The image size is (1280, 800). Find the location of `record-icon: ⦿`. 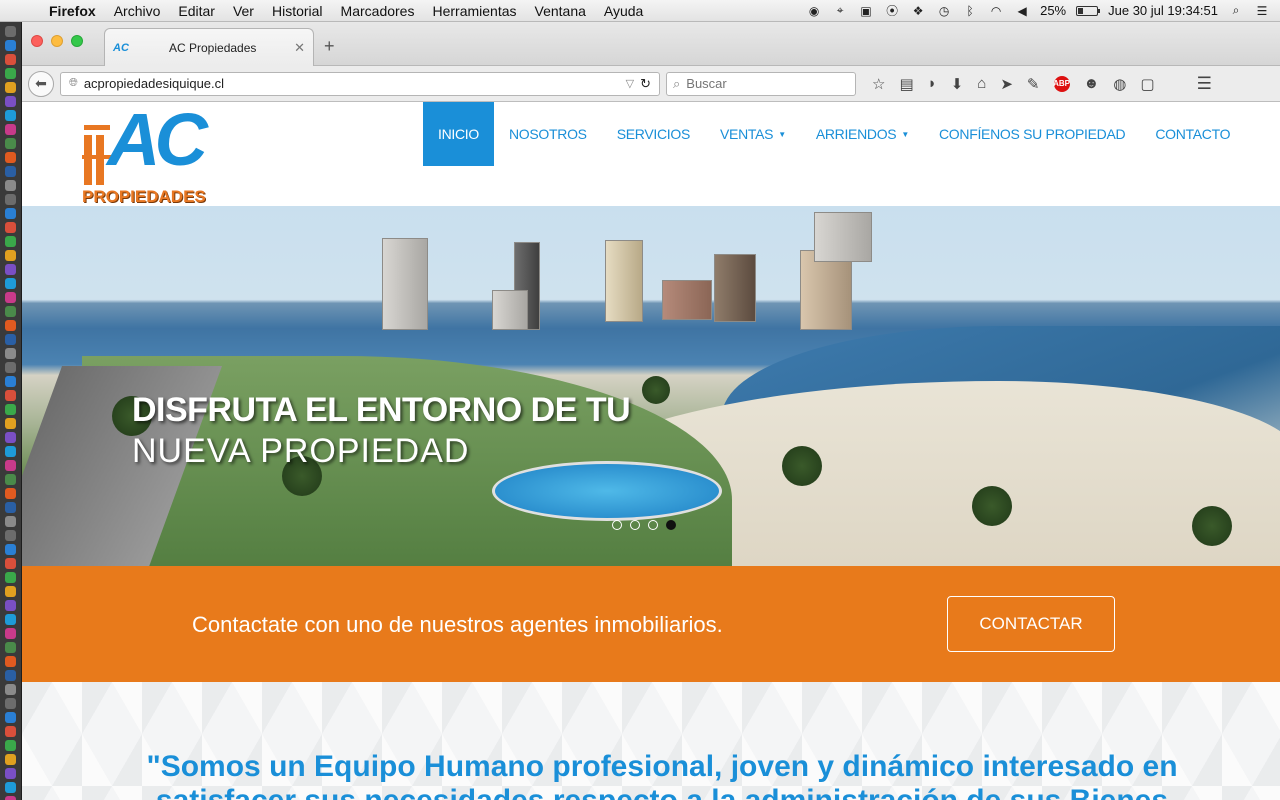

record-icon: ⦿ is located at coordinates (892, 11).